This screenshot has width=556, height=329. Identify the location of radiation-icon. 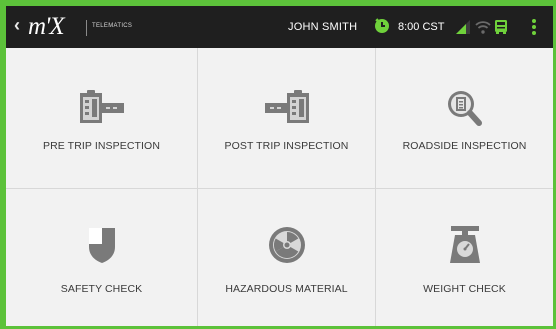
(286, 245).